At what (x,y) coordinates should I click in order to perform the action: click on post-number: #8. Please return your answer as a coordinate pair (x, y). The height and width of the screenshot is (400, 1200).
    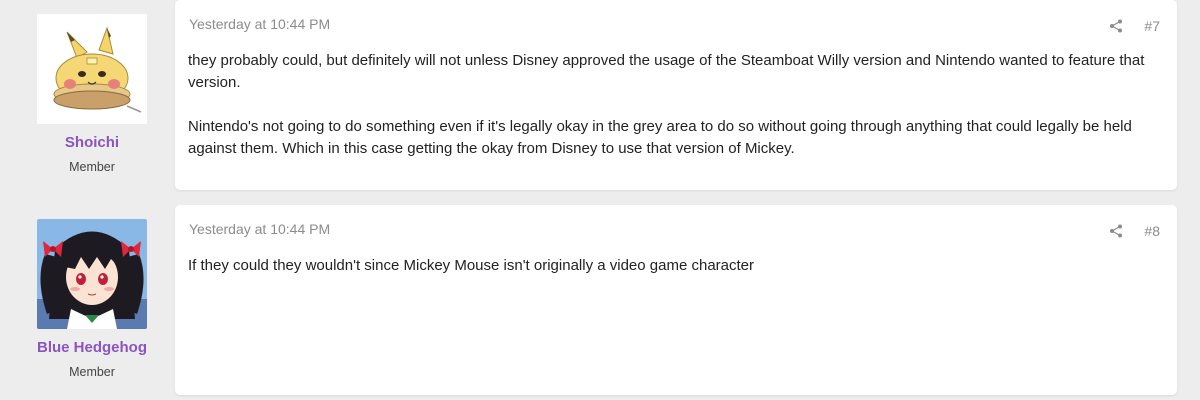
    Looking at the image, I should click on (1152, 231).